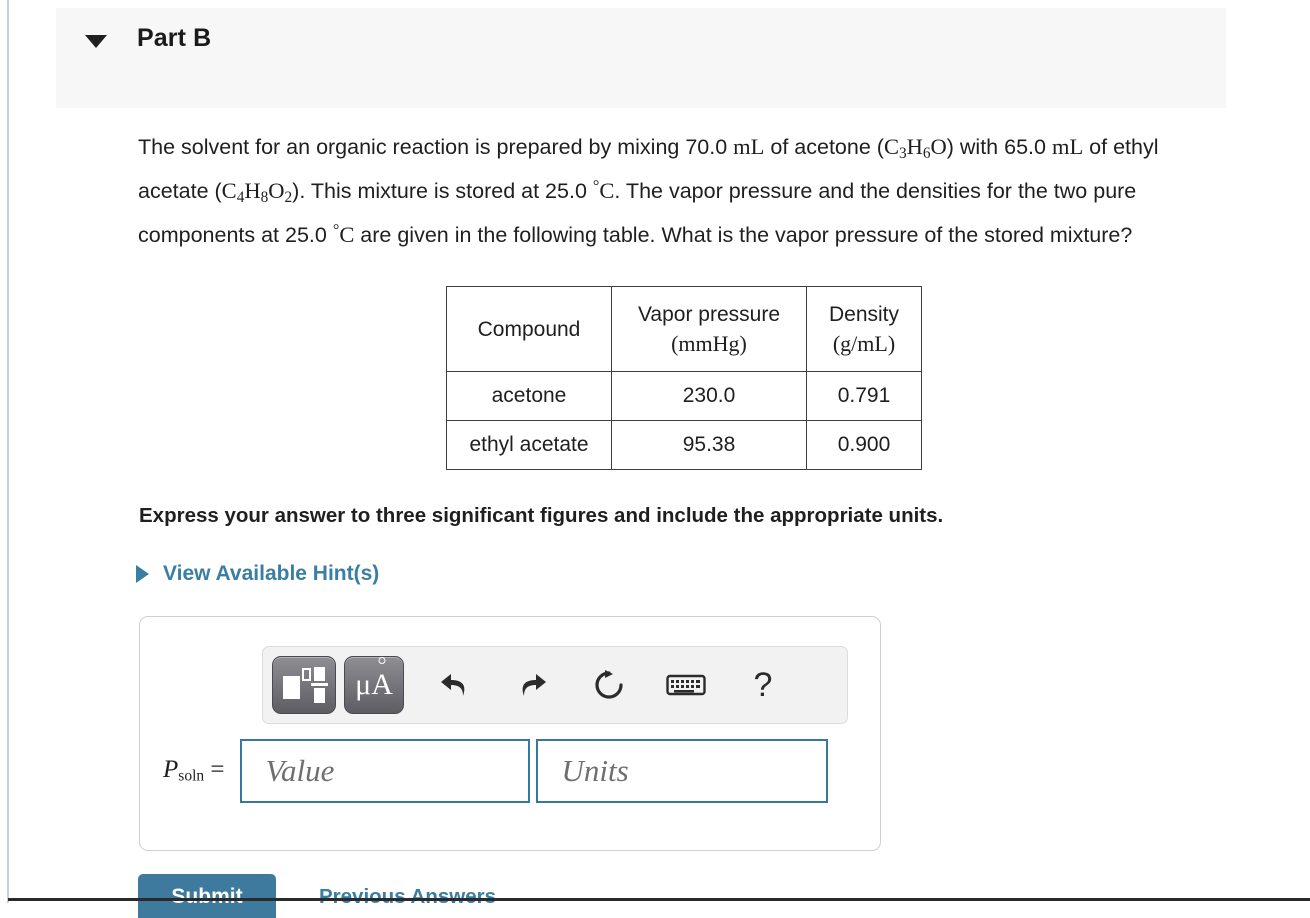  I want to click on view-hints-label: View Available Hint(s), so click(271, 573).